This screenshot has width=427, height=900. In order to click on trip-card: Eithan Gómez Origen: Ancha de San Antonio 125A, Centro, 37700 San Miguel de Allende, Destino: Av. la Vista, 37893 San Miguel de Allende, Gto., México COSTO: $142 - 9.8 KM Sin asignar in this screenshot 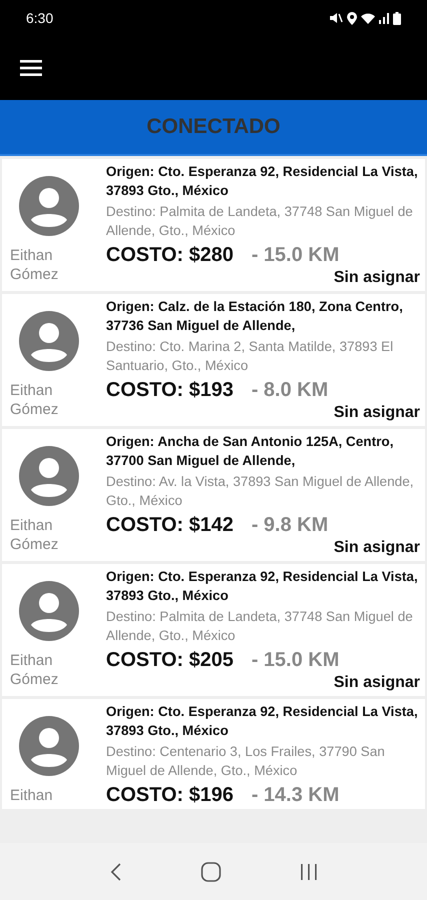, I will do `click(213, 495)`.